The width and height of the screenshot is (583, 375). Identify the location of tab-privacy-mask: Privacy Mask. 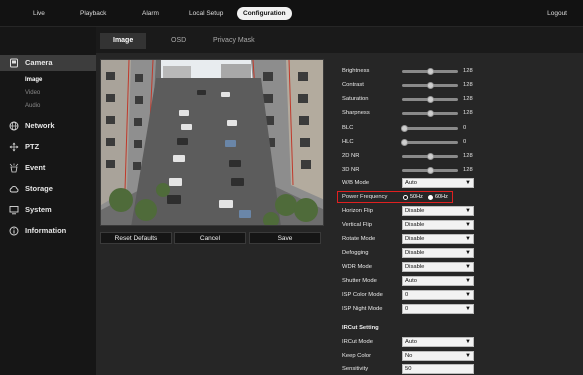
(234, 41).